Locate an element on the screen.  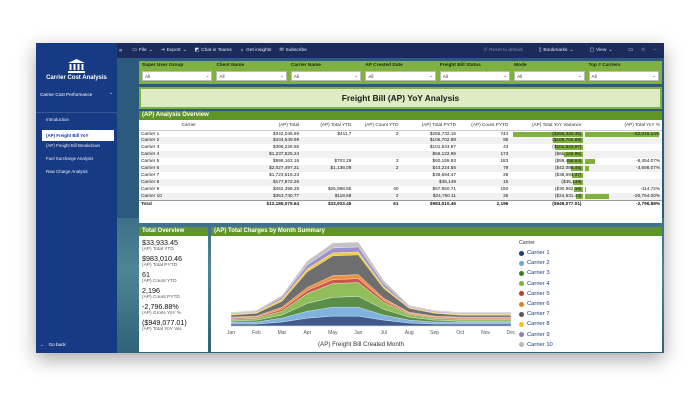
table-cell: $106,702.88 is located at coordinates (429, 141).